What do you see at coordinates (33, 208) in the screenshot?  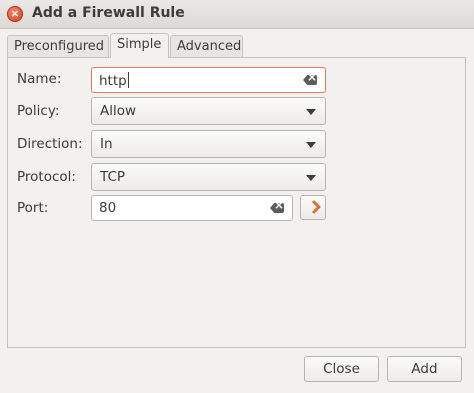 I see `port-label: Port:` at bounding box center [33, 208].